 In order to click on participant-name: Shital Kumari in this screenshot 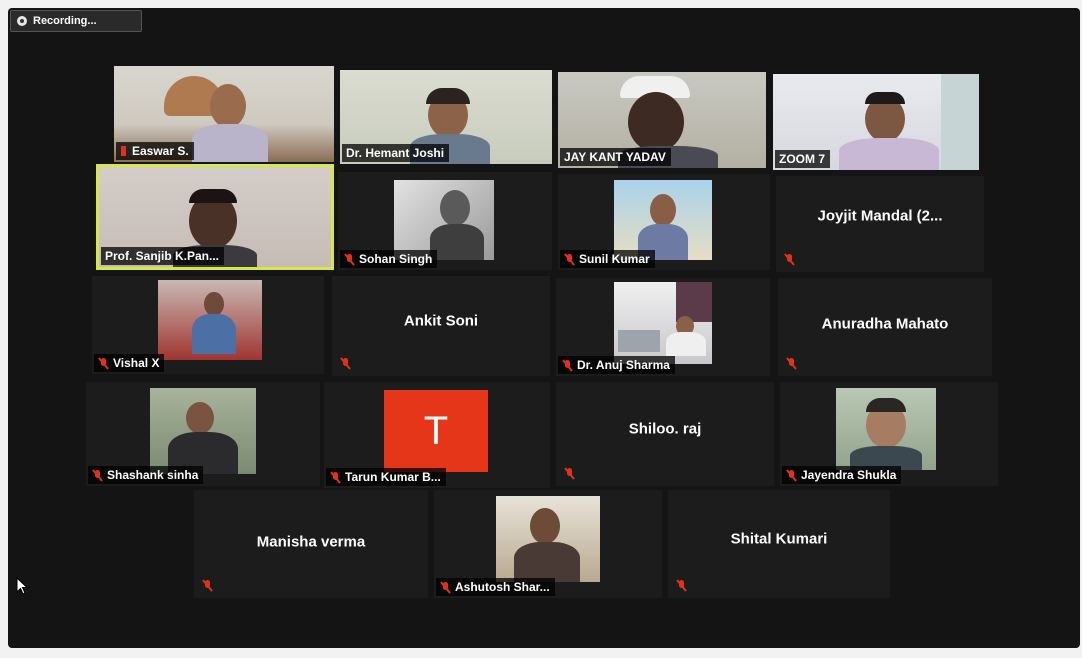, I will do `click(779, 539)`.